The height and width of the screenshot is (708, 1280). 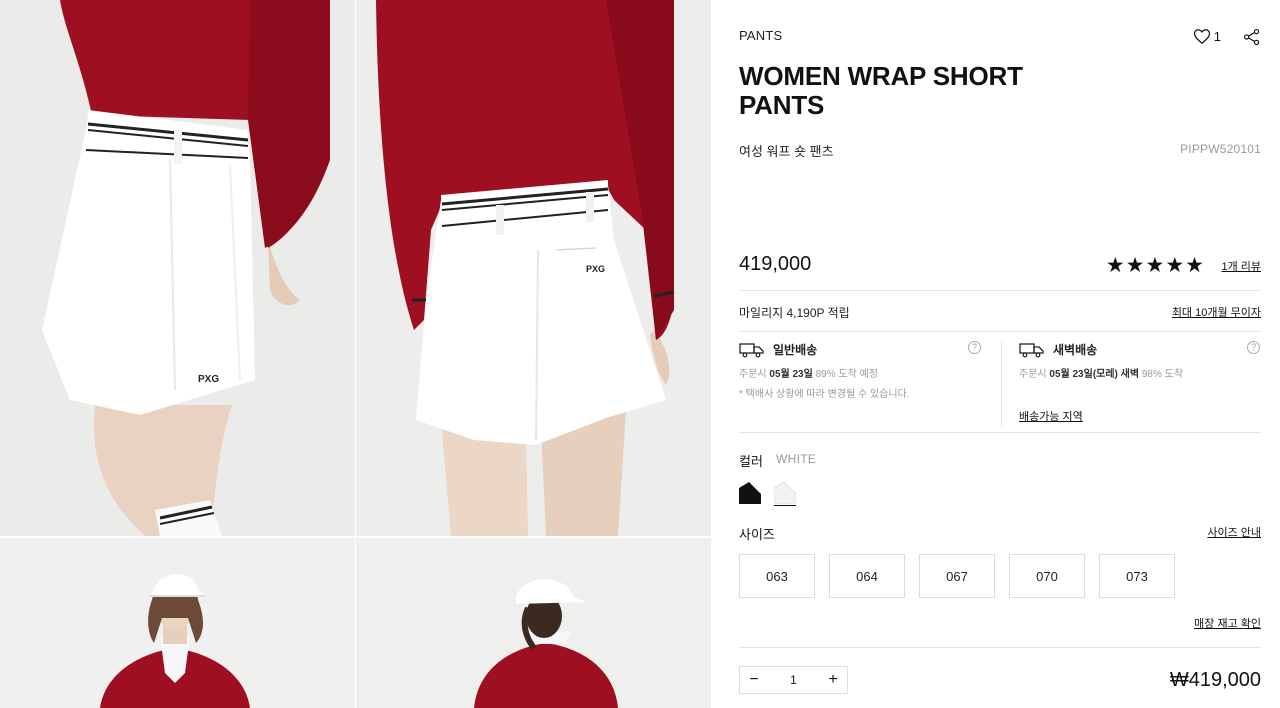 I want to click on wish-count: 1, so click(x=1217, y=36).